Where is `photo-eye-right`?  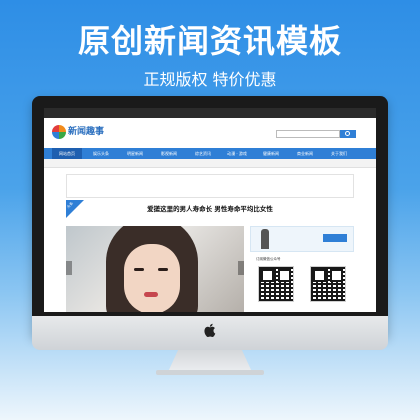 photo-eye-right is located at coordinates (163, 269).